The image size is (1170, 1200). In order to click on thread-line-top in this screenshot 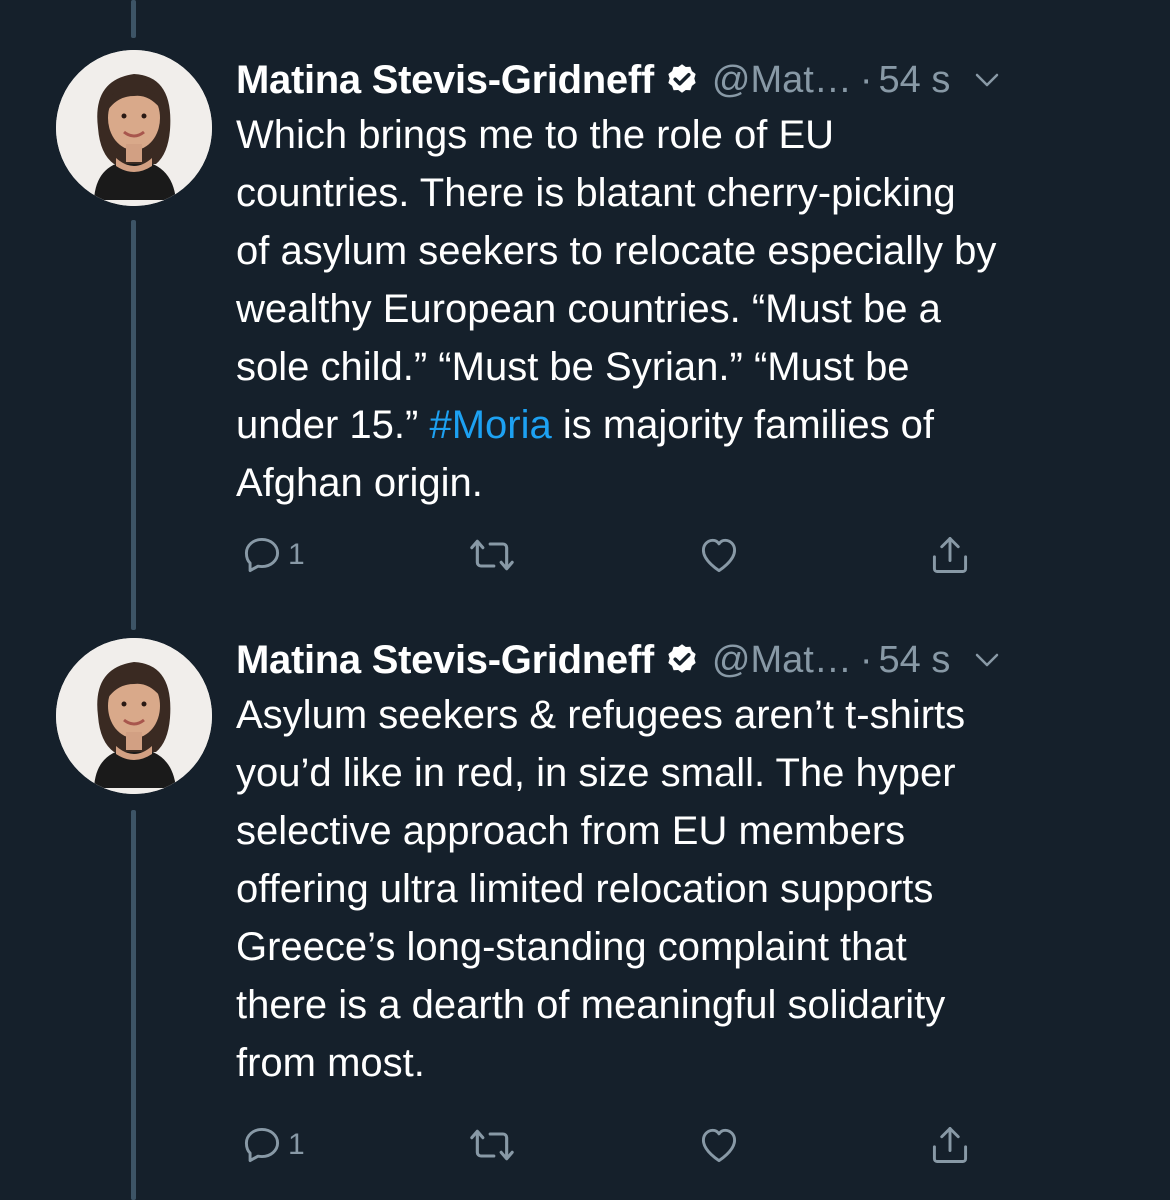, I will do `click(133, 19)`.